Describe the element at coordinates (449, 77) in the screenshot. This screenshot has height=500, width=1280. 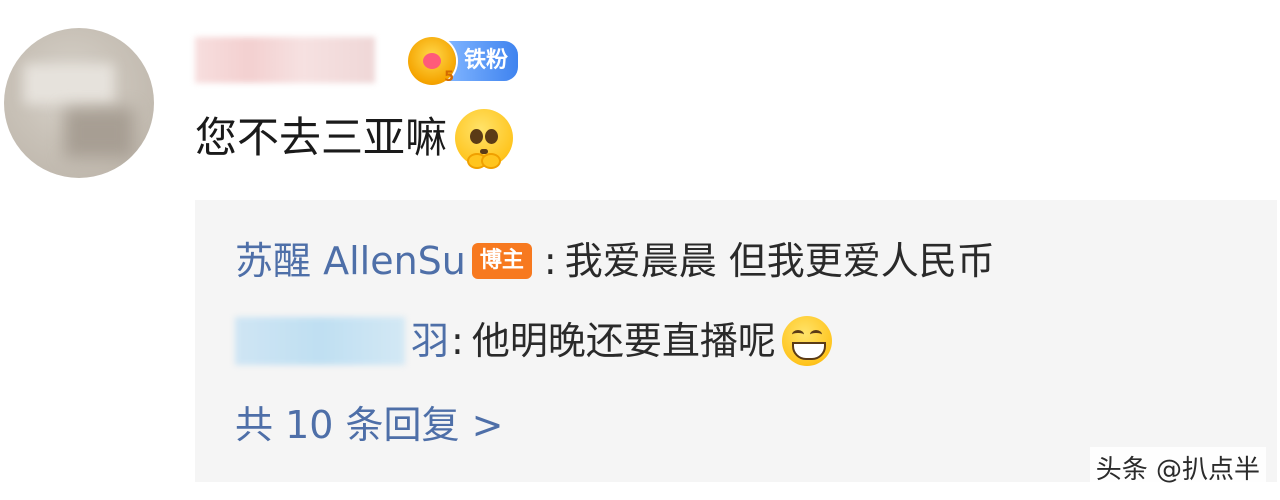
I see `fan-level: 5` at that location.